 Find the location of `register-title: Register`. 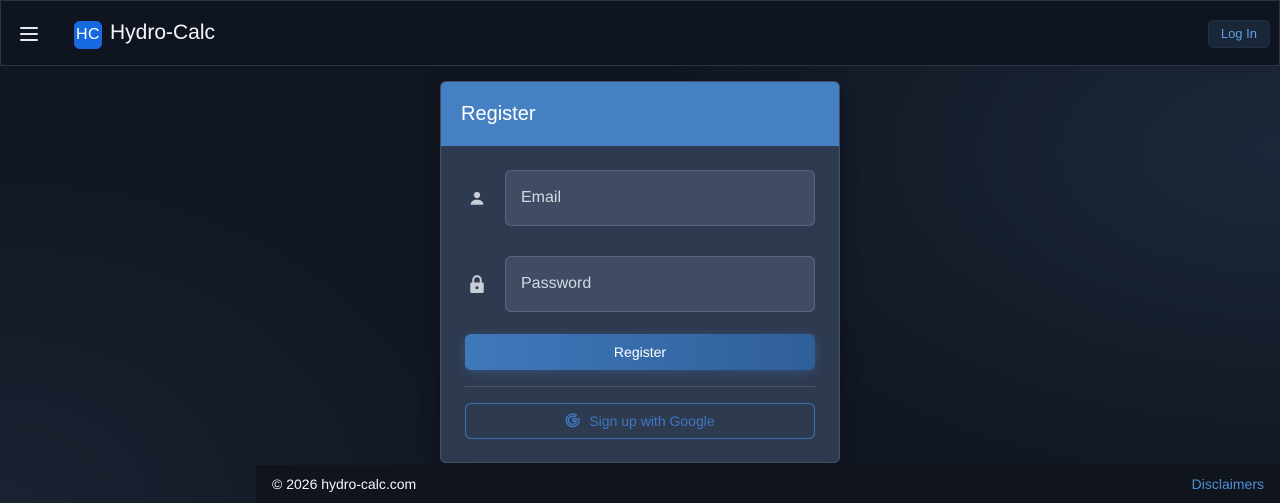

register-title: Register is located at coordinates (498, 113).